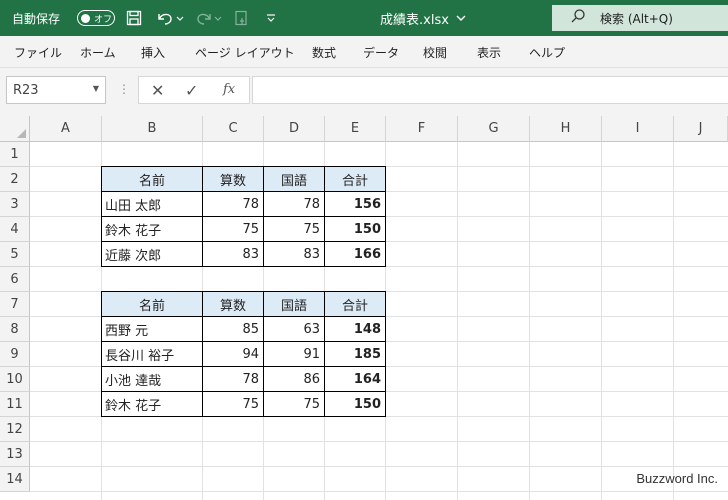 The image size is (728, 500). What do you see at coordinates (152, 379) in the screenshot?
I see `table2-cell: 小池 達哉` at bounding box center [152, 379].